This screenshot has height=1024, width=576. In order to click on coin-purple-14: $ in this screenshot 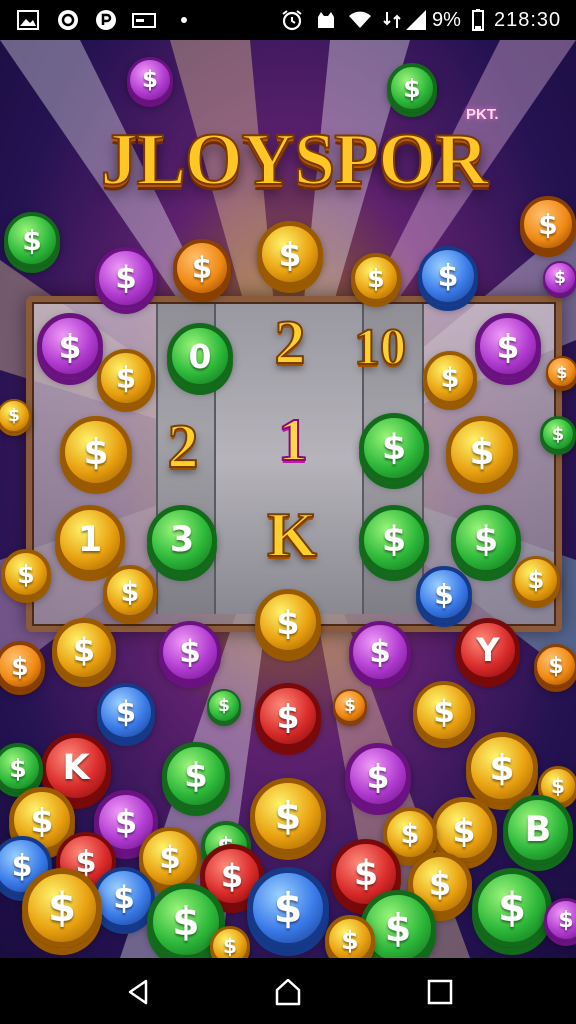, I will do `click(508, 346)`.